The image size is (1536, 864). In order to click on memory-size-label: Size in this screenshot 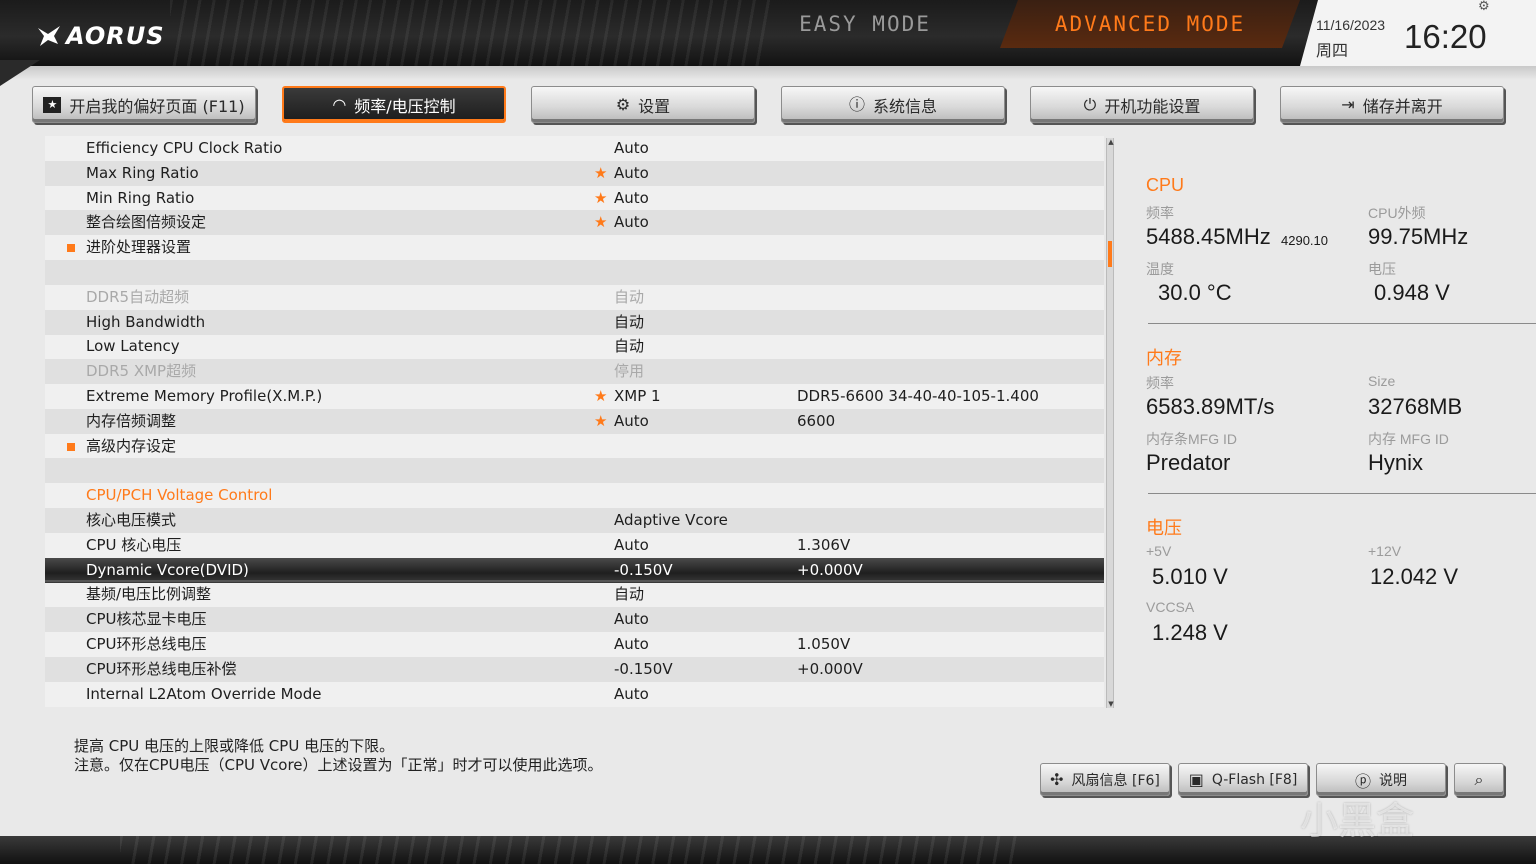, I will do `click(1382, 381)`.